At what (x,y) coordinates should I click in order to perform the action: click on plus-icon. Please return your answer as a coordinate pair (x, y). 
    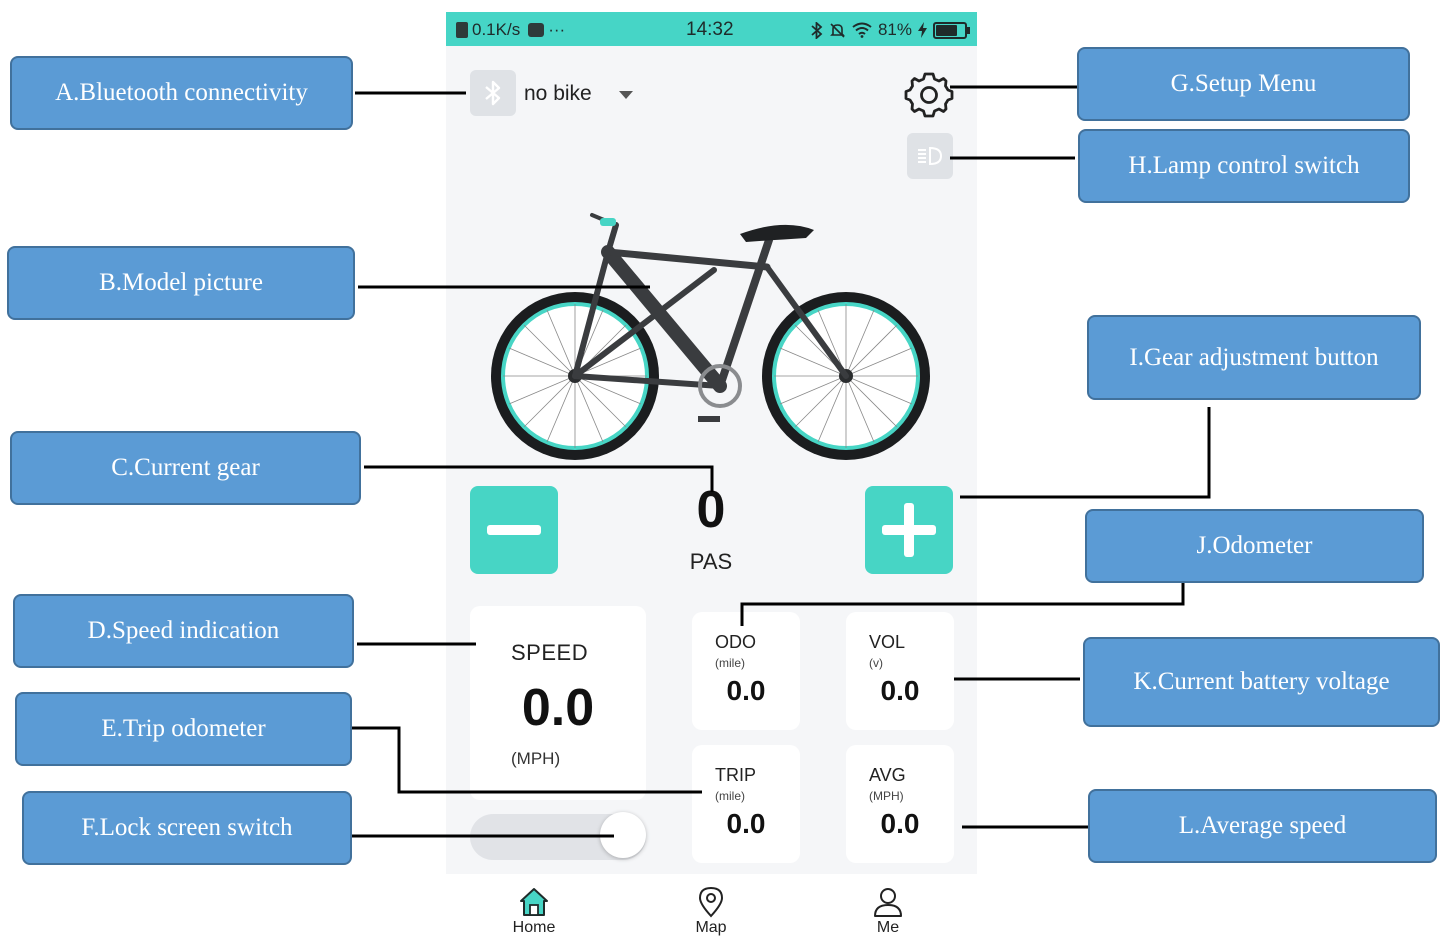
    Looking at the image, I should click on (909, 530).